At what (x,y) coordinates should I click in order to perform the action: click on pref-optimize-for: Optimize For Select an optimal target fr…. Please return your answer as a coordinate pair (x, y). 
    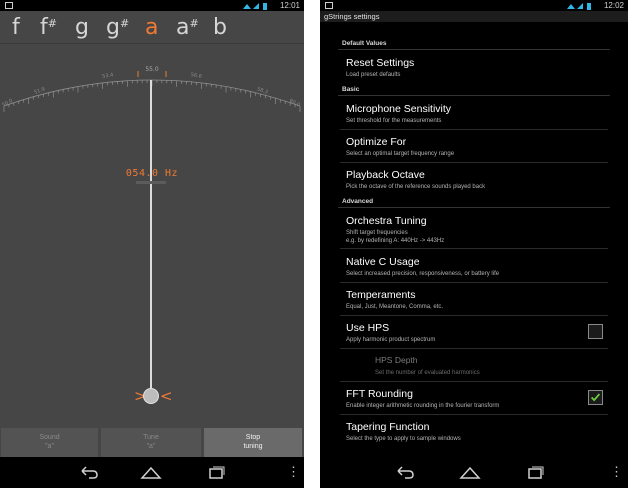
    Looking at the image, I should click on (474, 147).